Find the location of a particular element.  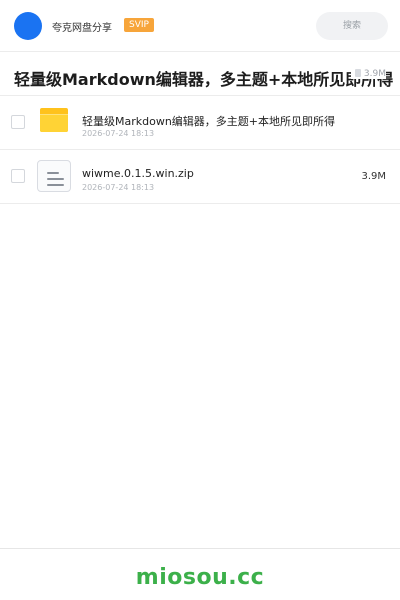

footer: miosou.cc is located at coordinates (200, 574).